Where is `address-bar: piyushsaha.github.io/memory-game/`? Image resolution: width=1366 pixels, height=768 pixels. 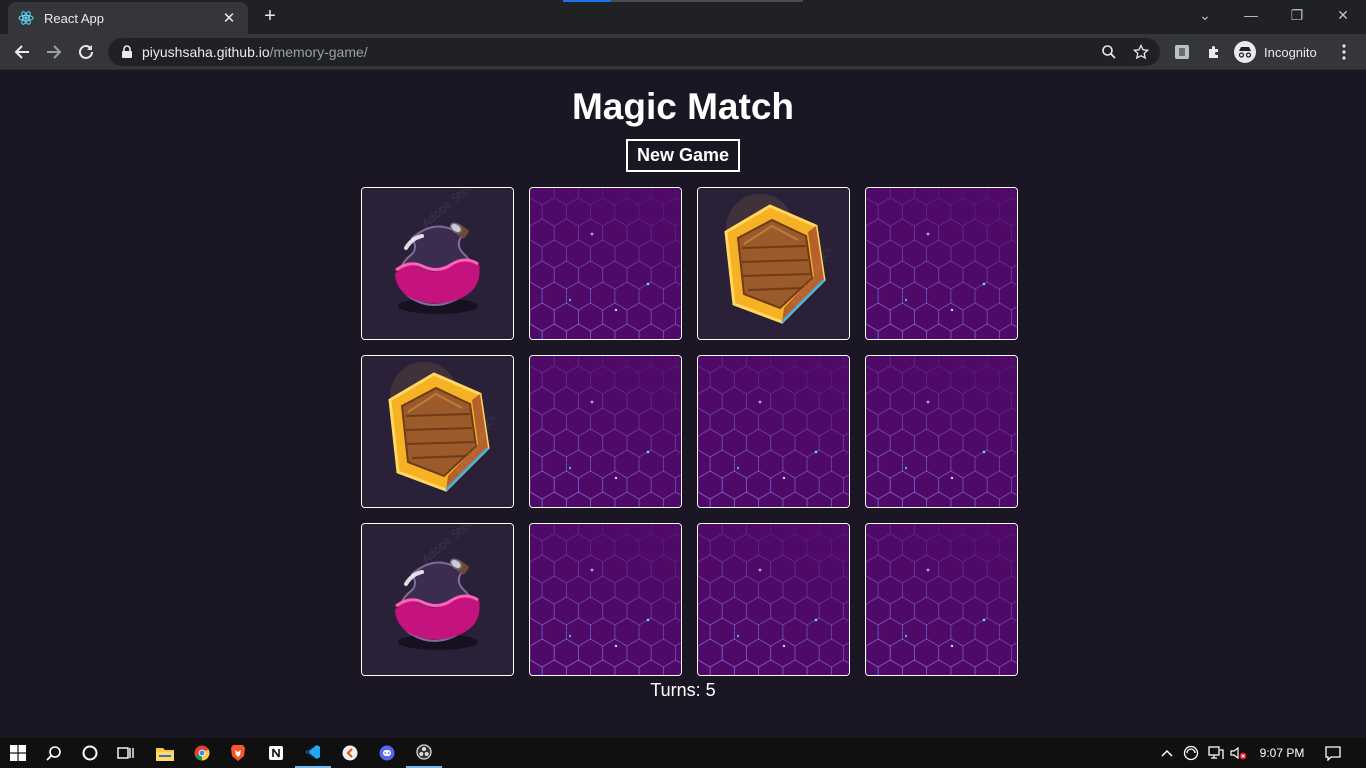 address-bar: piyushsaha.github.io/memory-game/ is located at coordinates (634, 52).